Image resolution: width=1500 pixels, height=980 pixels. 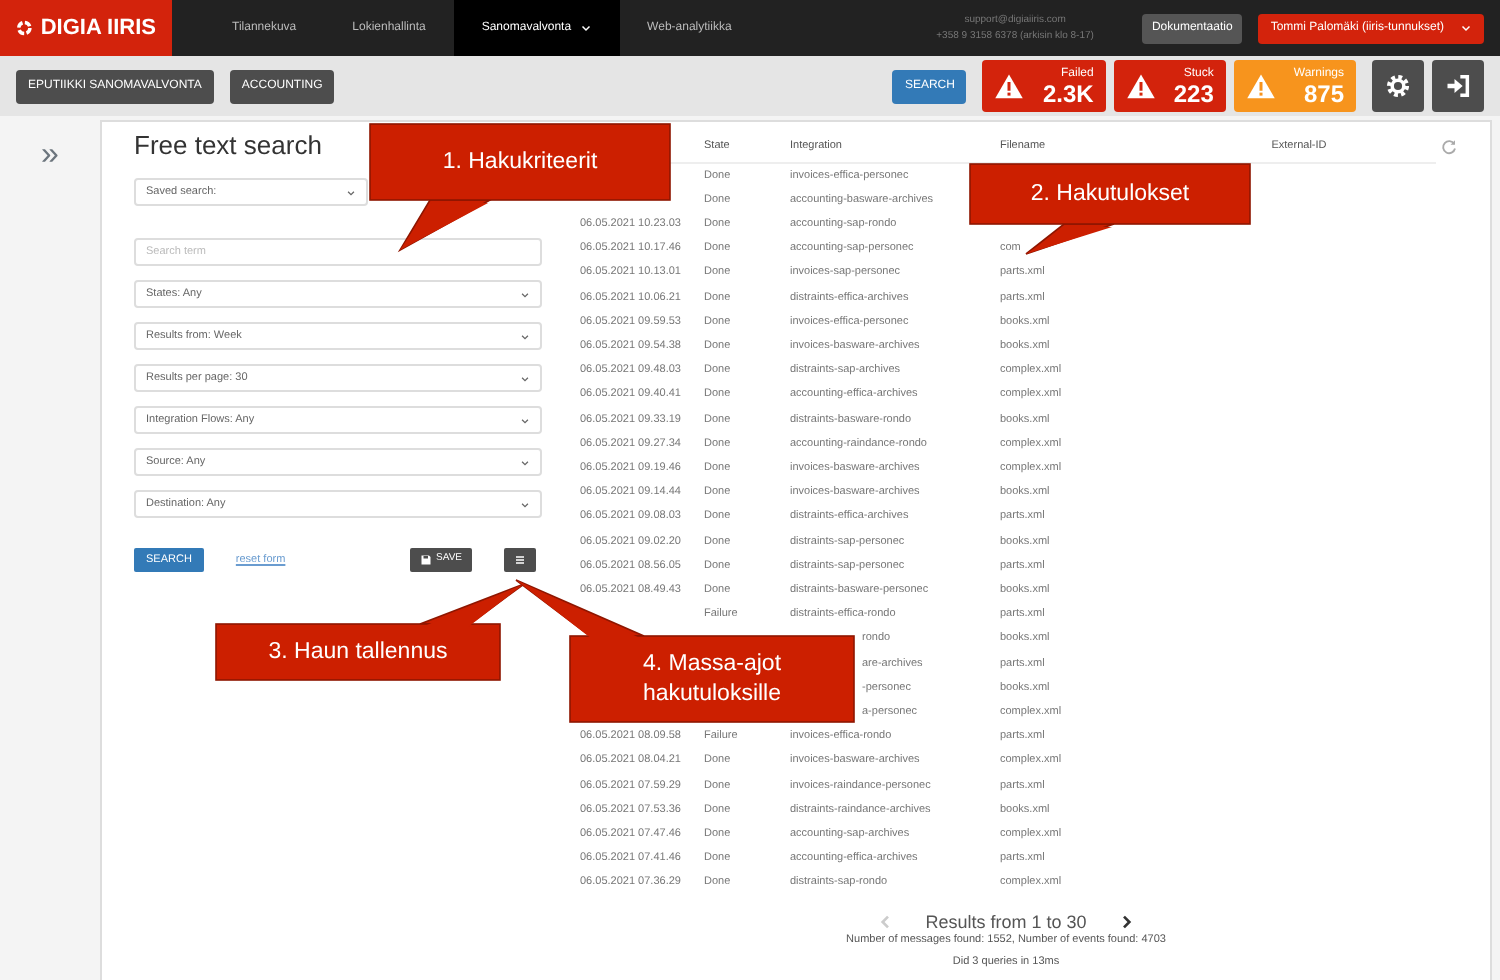 What do you see at coordinates (50, 556) in the screenshot?
I see `sidebar-toggle: »` at bounding box center [50, 556].